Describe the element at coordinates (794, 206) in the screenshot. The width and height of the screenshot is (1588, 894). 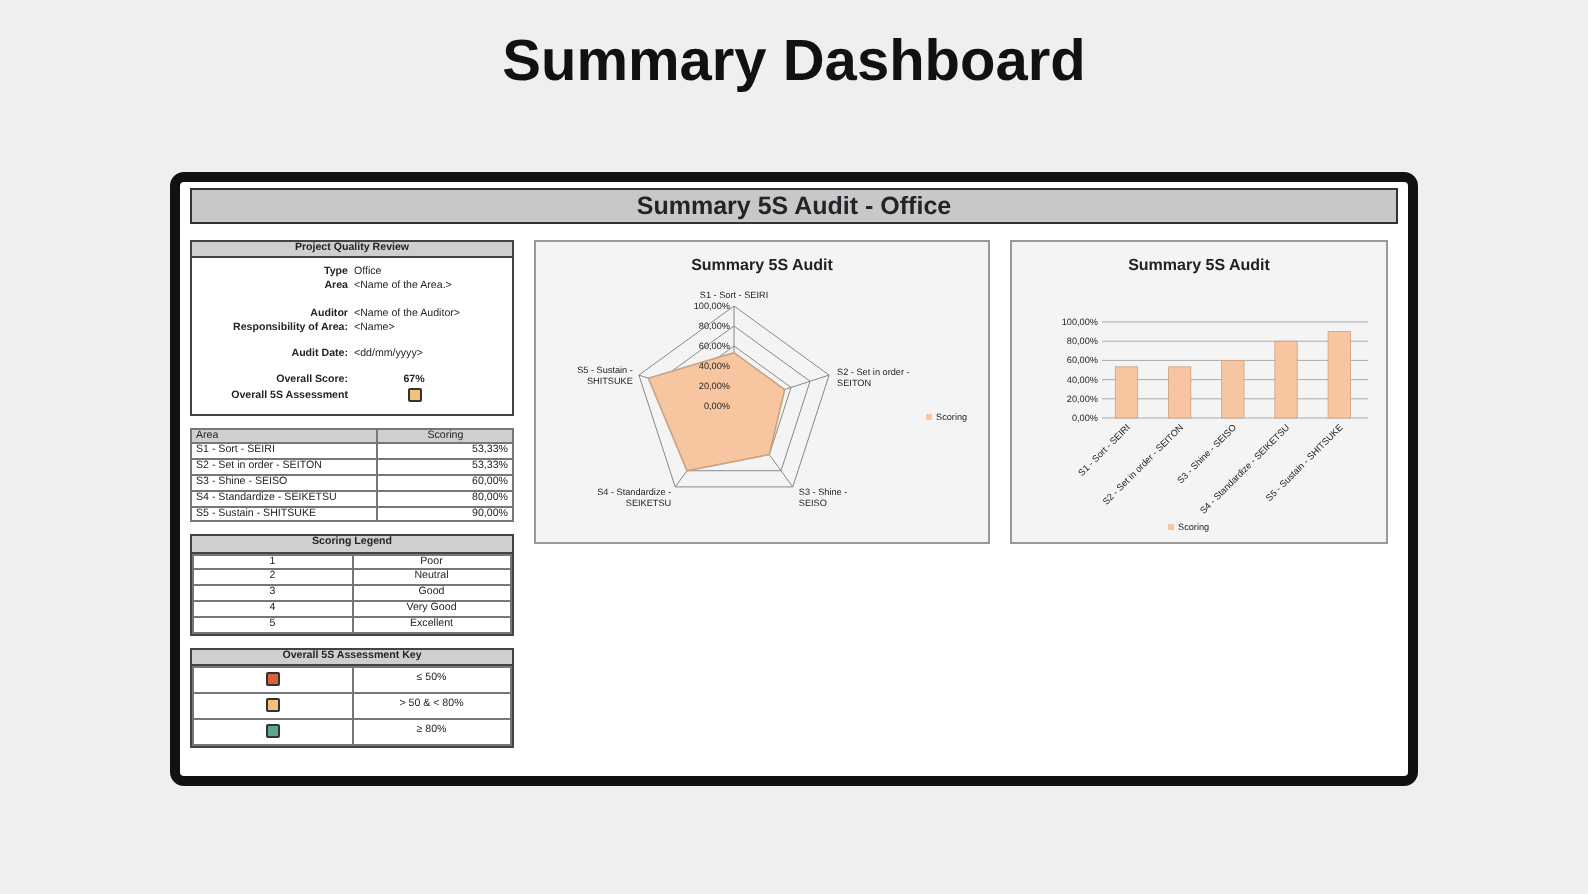
I see `report-title: Summary 5S Audit - Office` at that location.